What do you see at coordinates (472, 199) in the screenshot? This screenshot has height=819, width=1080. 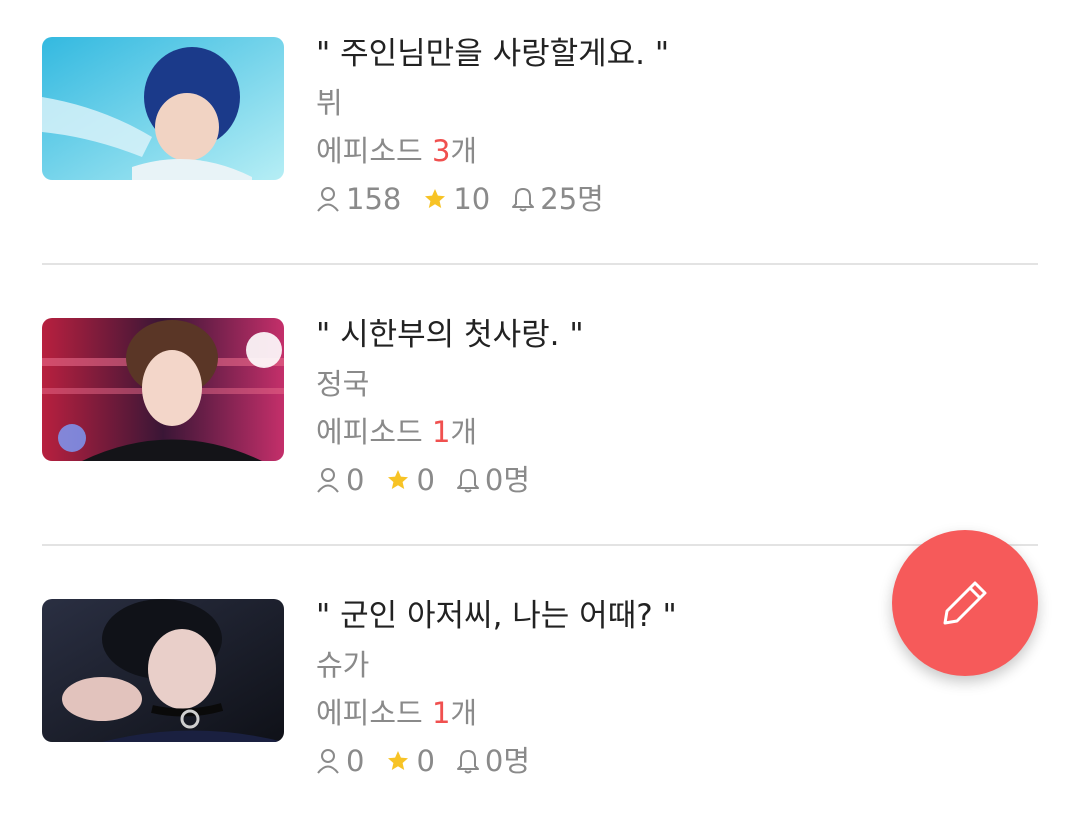 I see `stars-count: 10` at bounding box center [472, 199].